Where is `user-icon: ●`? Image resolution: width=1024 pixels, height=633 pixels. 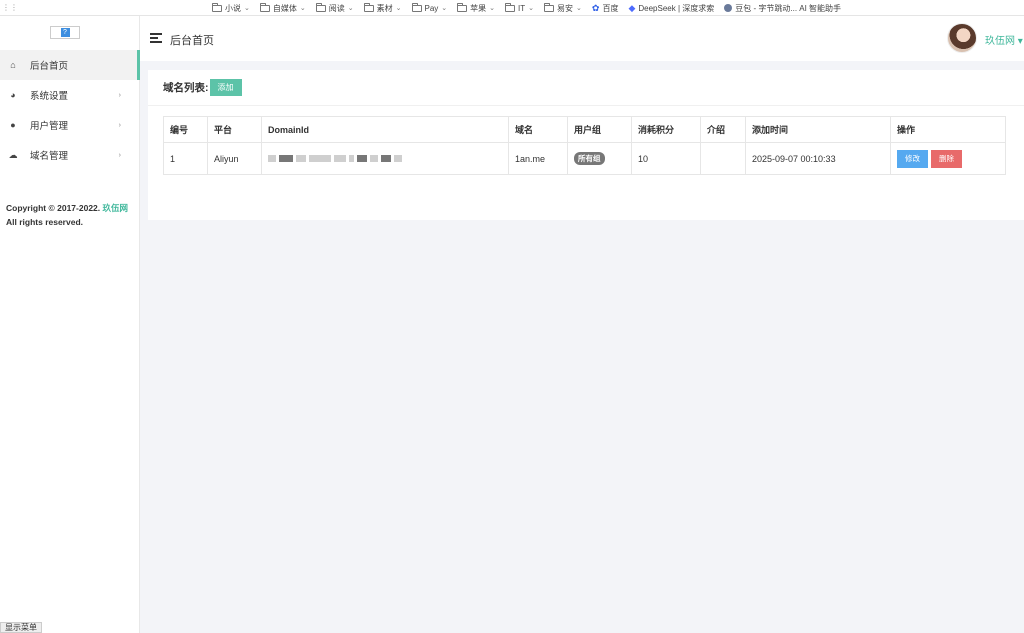
user-icon: ● is located at coordinates (13, 125).